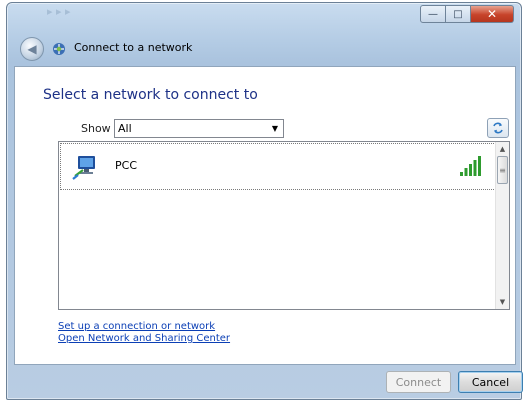  I want to click on network-wizard-icon, so click(59, 49).